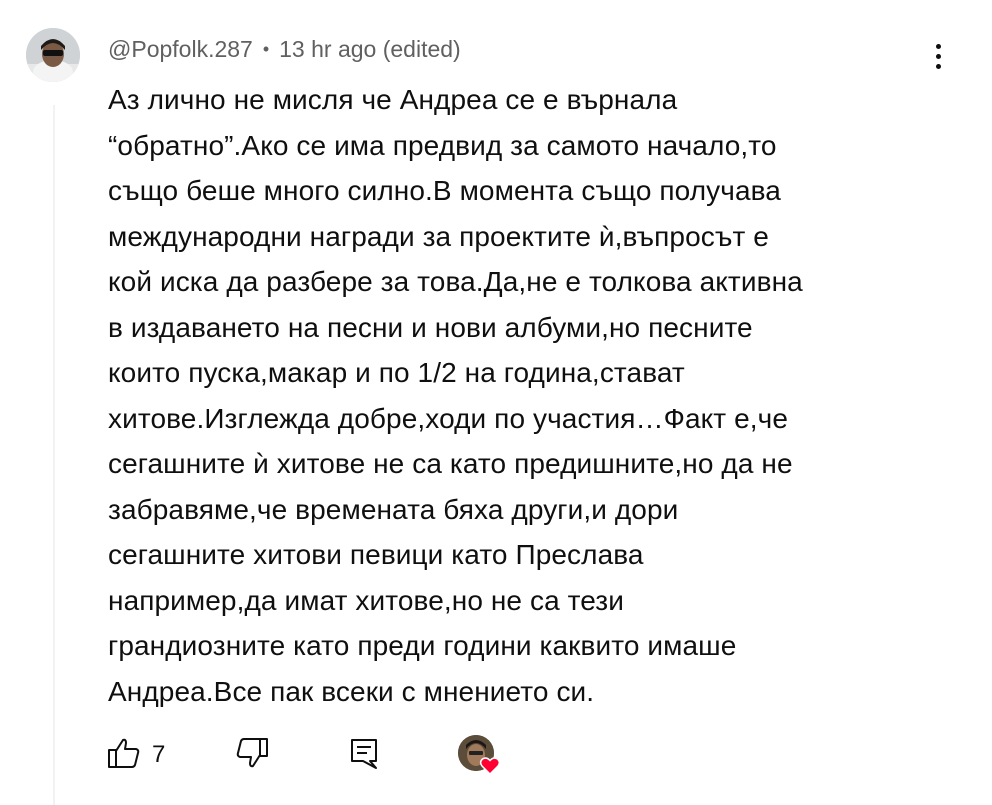  Describe the element at coordinates (370, 49) in the screenshot. I see `comment-timestamp: 13 hr ago (edited)` at that location.